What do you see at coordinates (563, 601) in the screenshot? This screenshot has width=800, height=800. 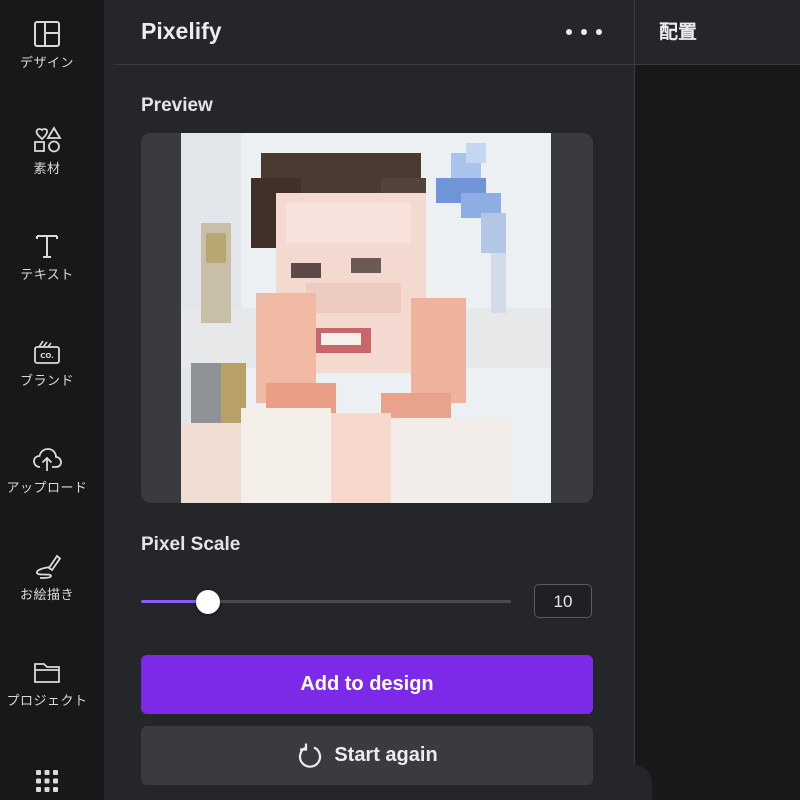 I see `pixel-scale-input: 10` at bounding box center [563, 601].